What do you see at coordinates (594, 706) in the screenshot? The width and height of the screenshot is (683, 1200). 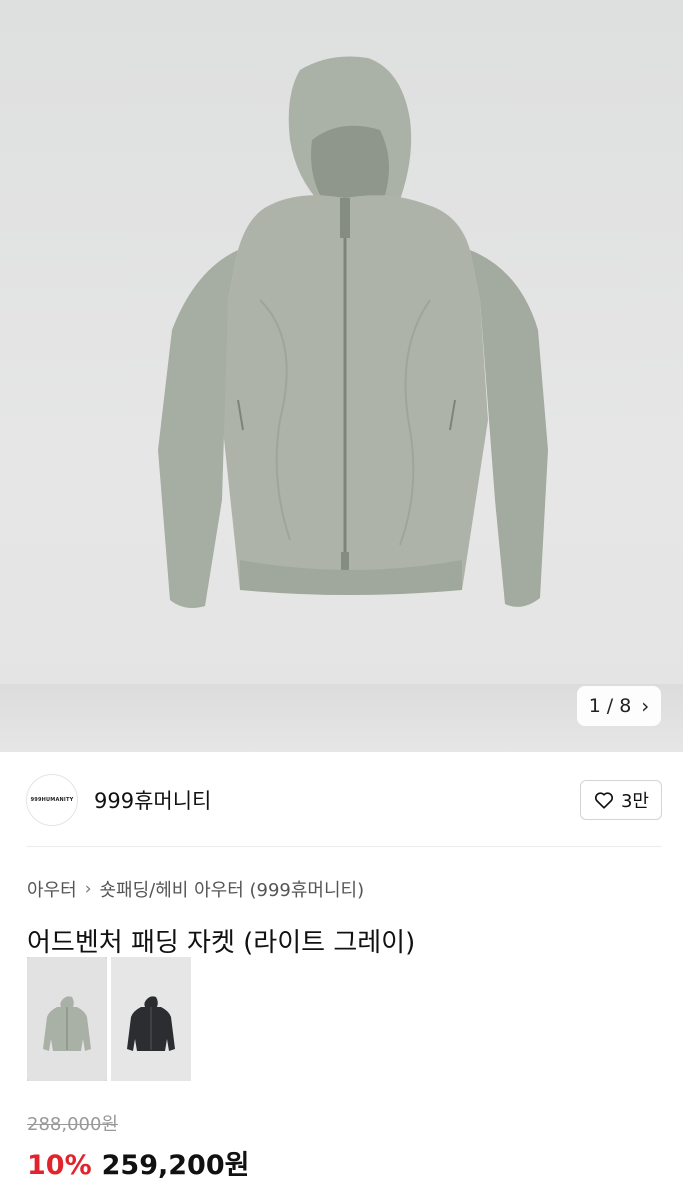 I see `current-page: 1` at bounding box center [594, 706].